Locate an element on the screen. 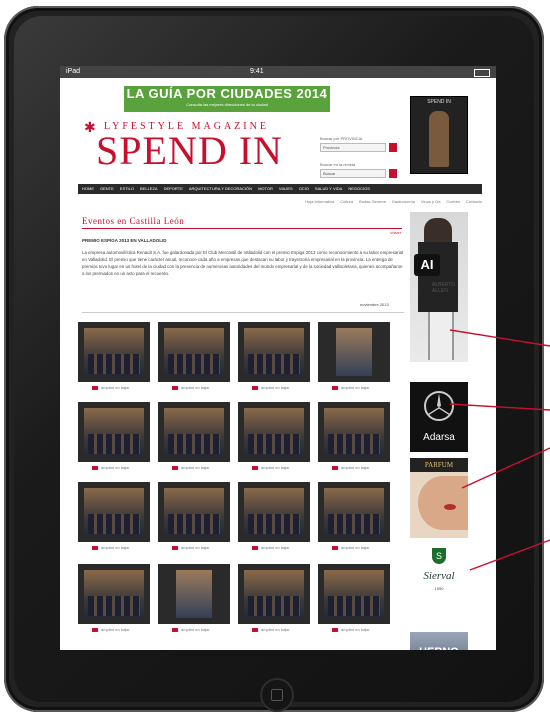 The width and height of the screenshot is (550, 716). callout-lines is located at coordinates (499, 450).